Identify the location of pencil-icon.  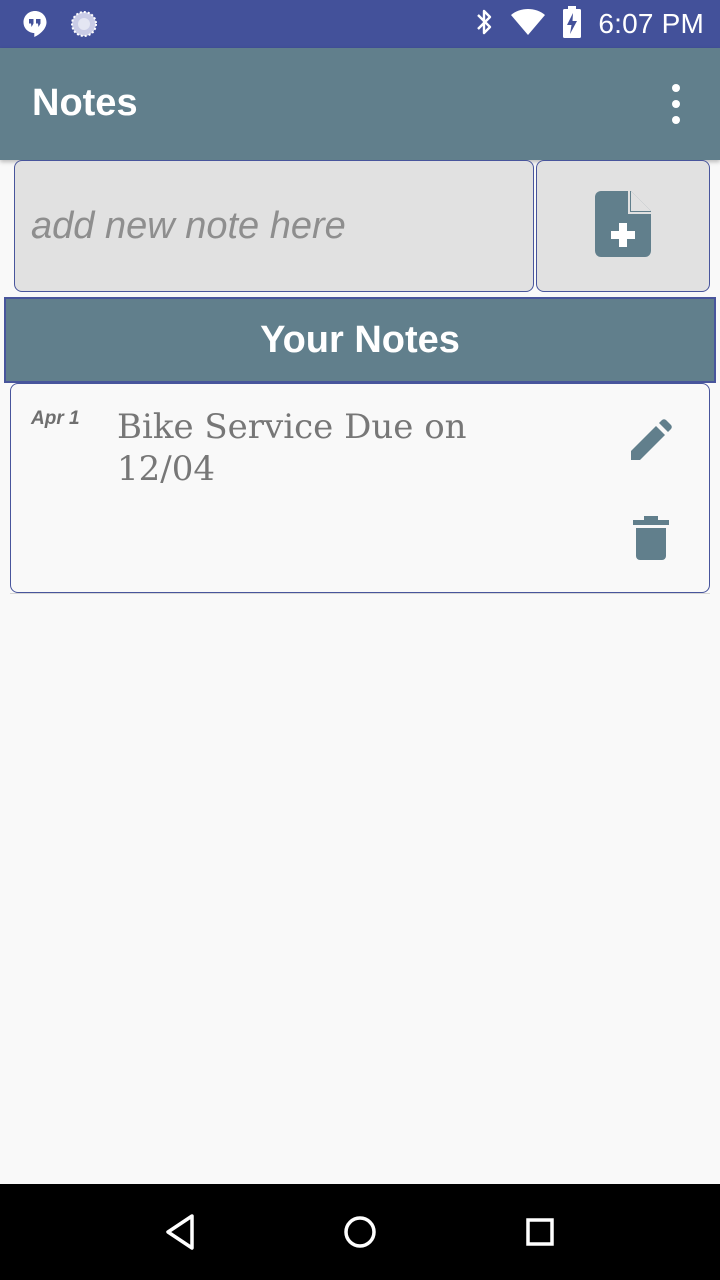
(651, 442).